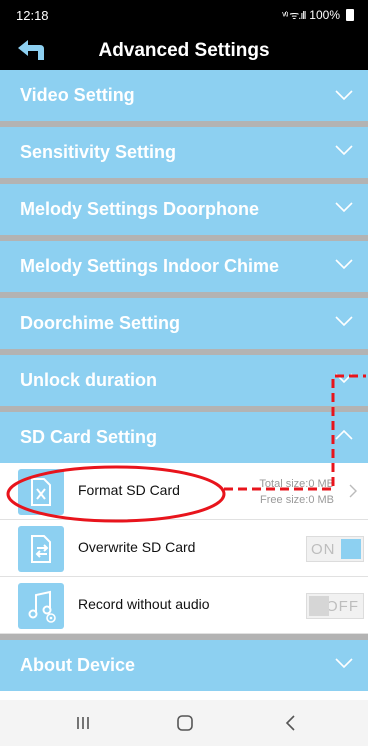 Image resolution: width=368 pixels, height=746 pixels. I want to click on free-size: Free size:0 MB, so click(297, 500).